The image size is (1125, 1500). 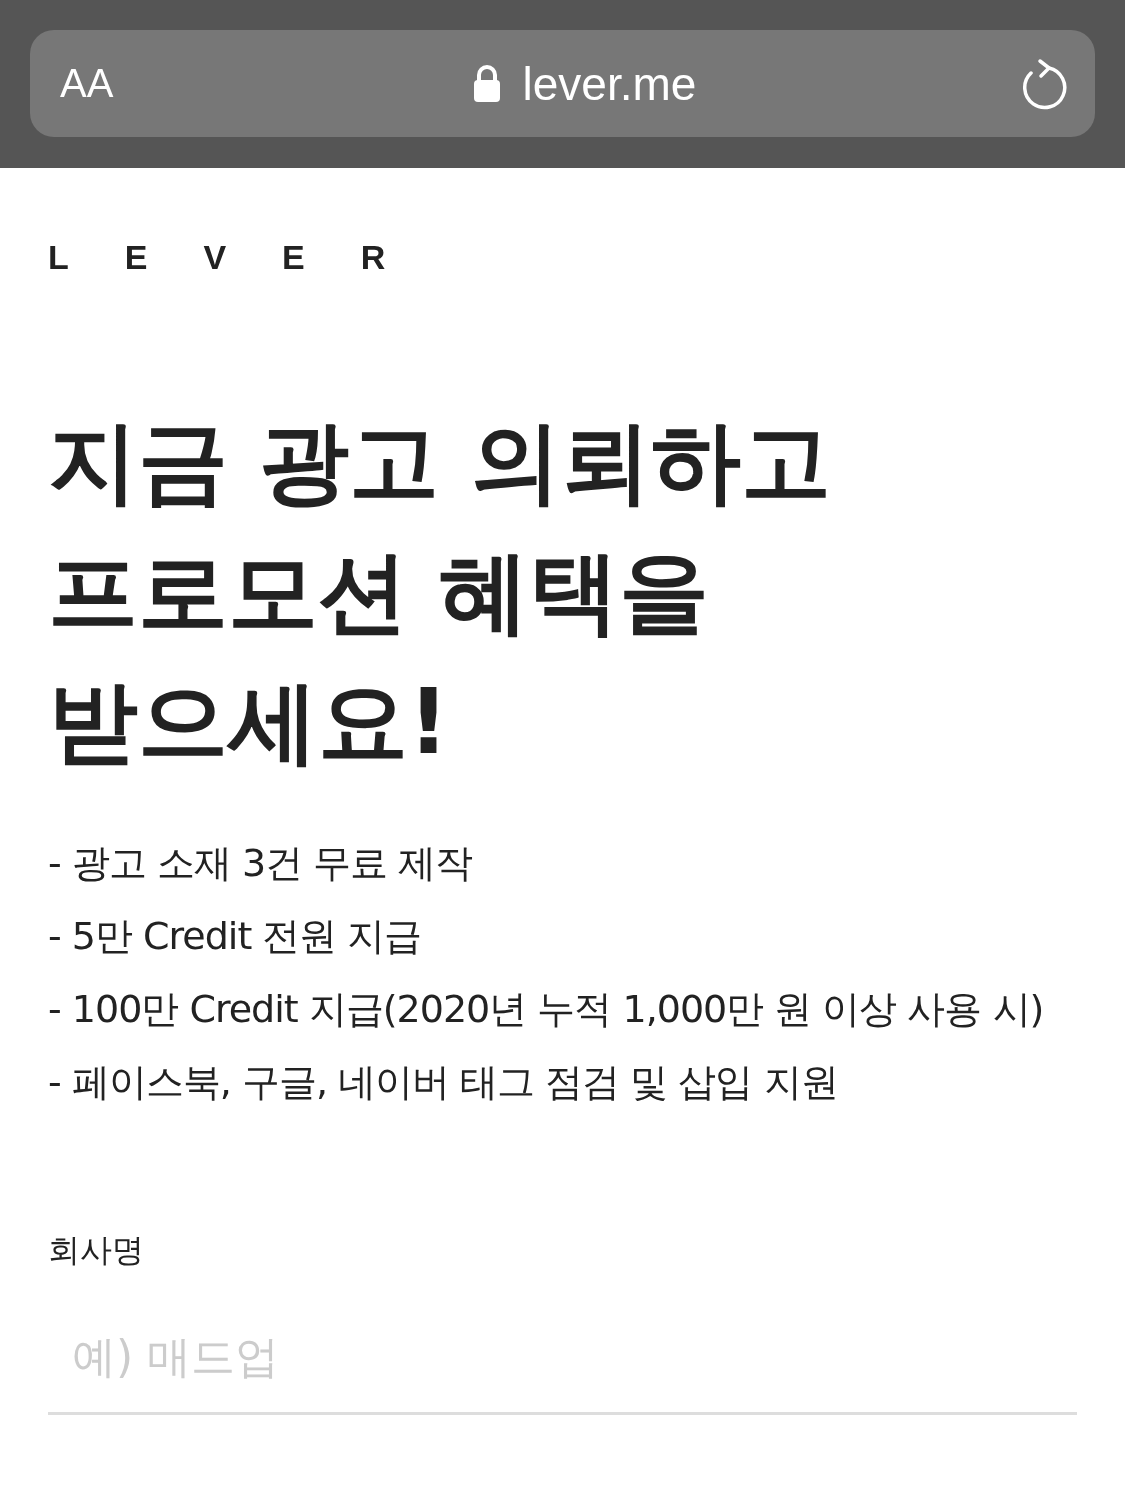 I want to click on text-size-button: AA, so click(x=105, y=83).